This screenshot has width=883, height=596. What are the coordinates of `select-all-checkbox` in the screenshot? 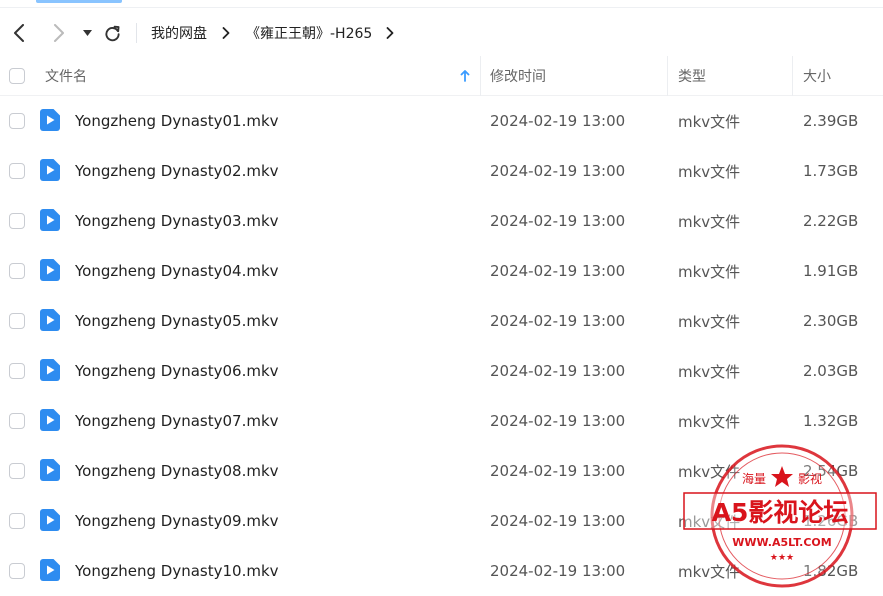 It's located at (17, 76).